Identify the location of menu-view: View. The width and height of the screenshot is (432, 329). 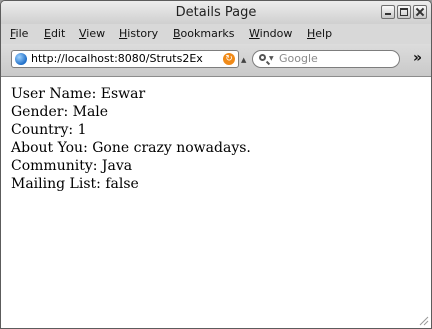
(92, 33).